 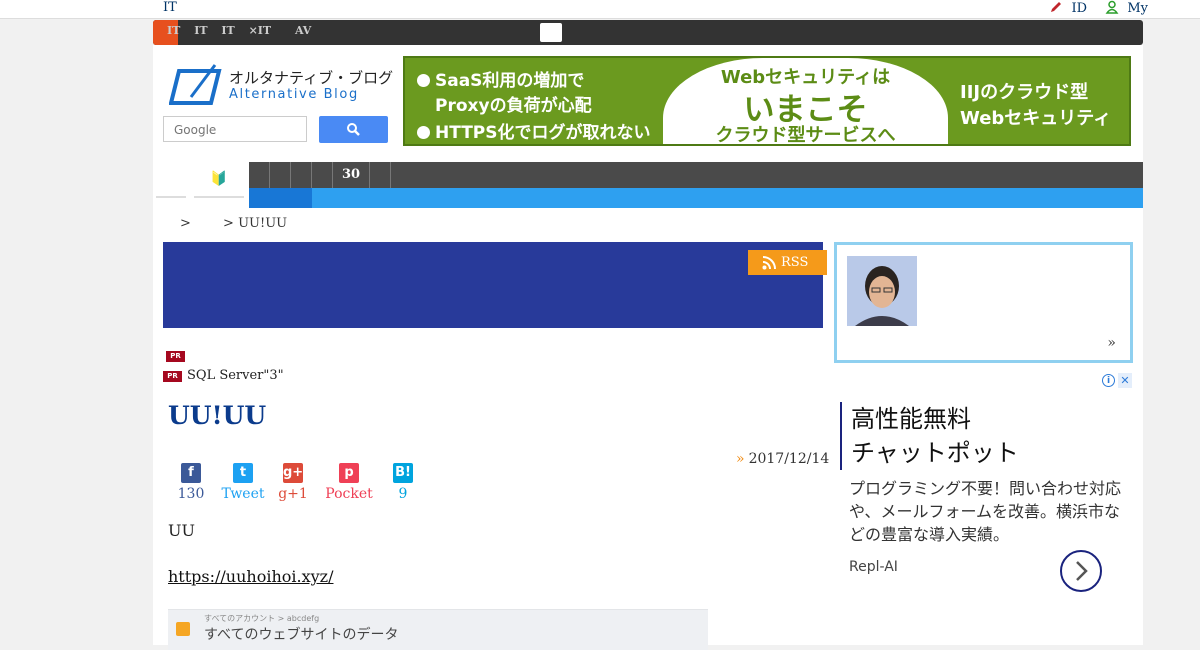 I want to click on post-body-text: UU, so click(x=181, y=530).